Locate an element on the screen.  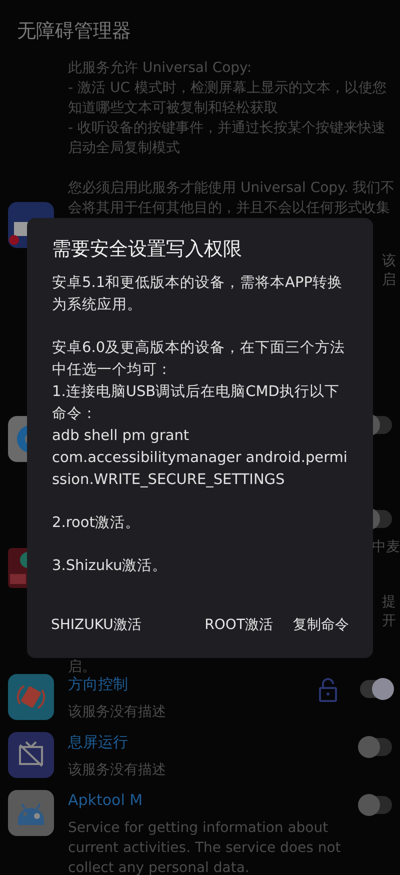
dialog-text: 3.Shizuku激活。 is located at coordinates (110, 566).